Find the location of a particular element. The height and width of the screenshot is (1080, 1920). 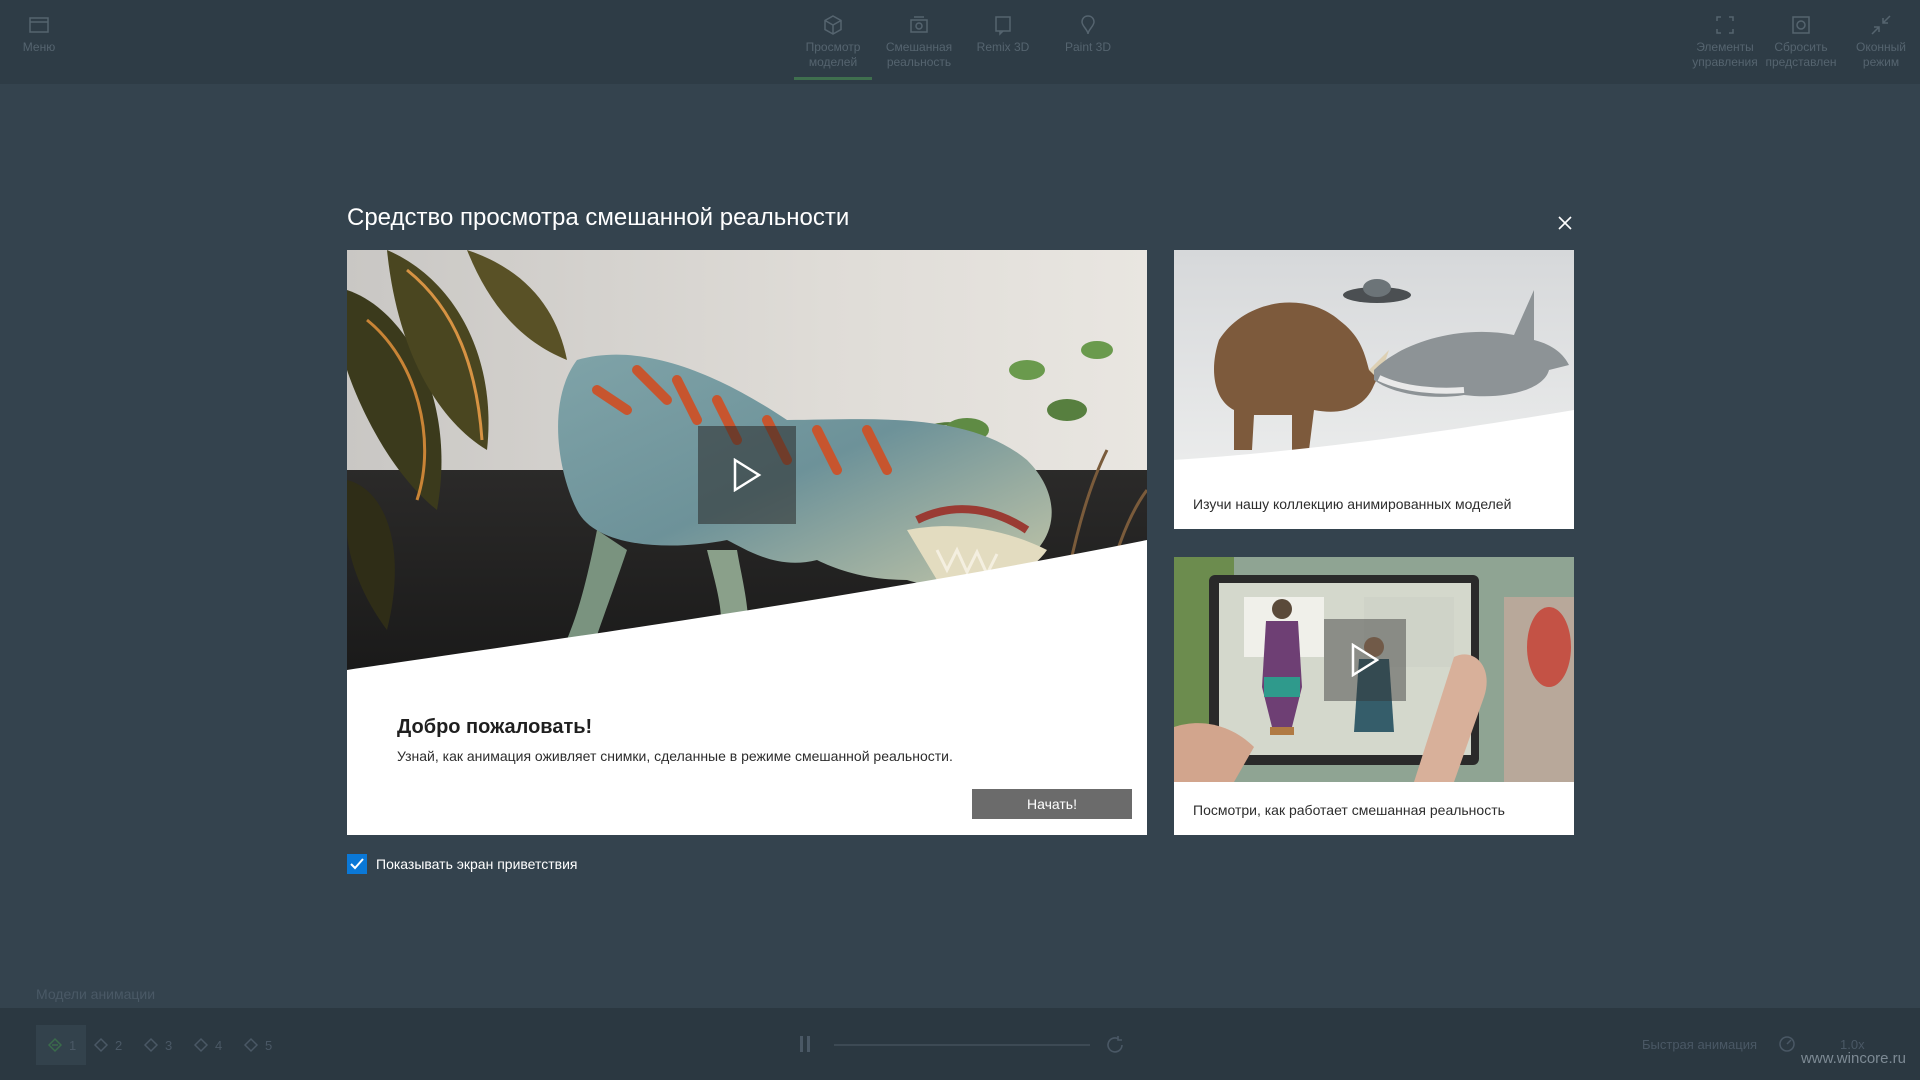

menu-button: Меню is located at coordinates (39, 47).